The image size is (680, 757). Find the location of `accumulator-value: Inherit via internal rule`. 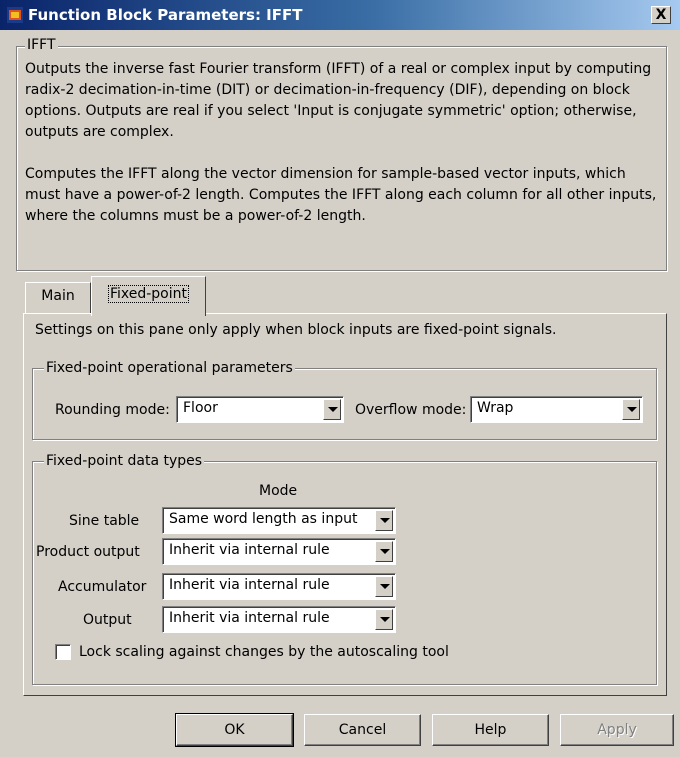

accumulator-value: Inherit via internal rule is located at coordinates (249, 585).